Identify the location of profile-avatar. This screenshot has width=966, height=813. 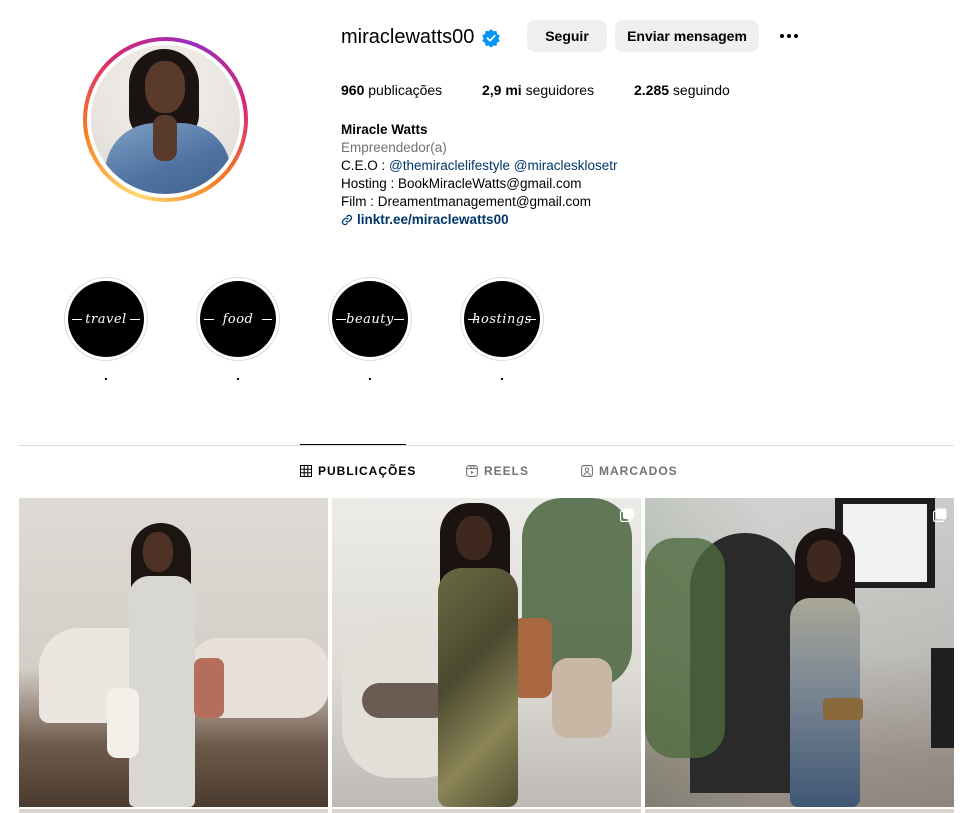
(165, 119).